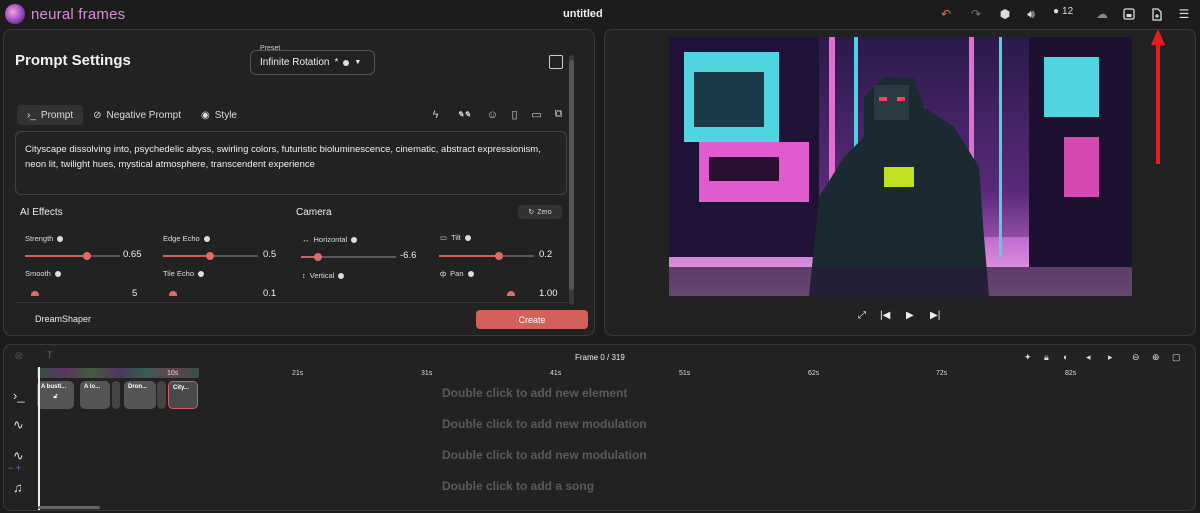 This screenshot has width=1200, height=513. I want to click on tile-echo-value: 0.1, so click(270, 292).